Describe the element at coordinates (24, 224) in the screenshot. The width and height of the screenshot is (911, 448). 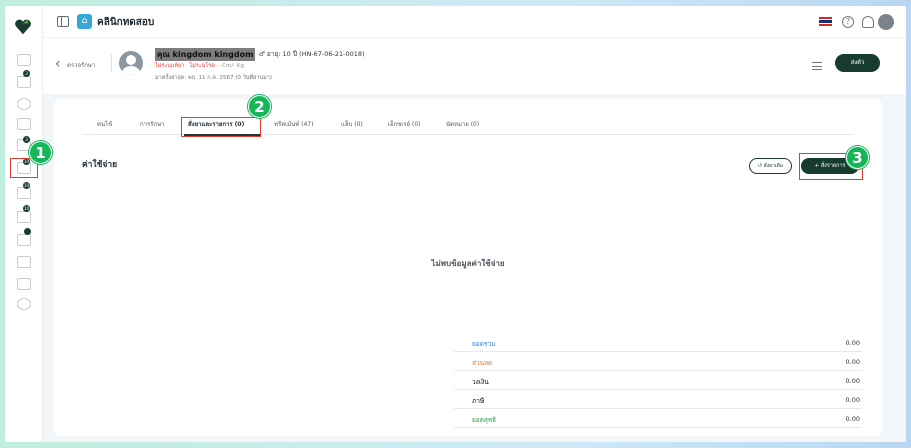
I see `sidebar: 3 3 10 10 10` at that location.